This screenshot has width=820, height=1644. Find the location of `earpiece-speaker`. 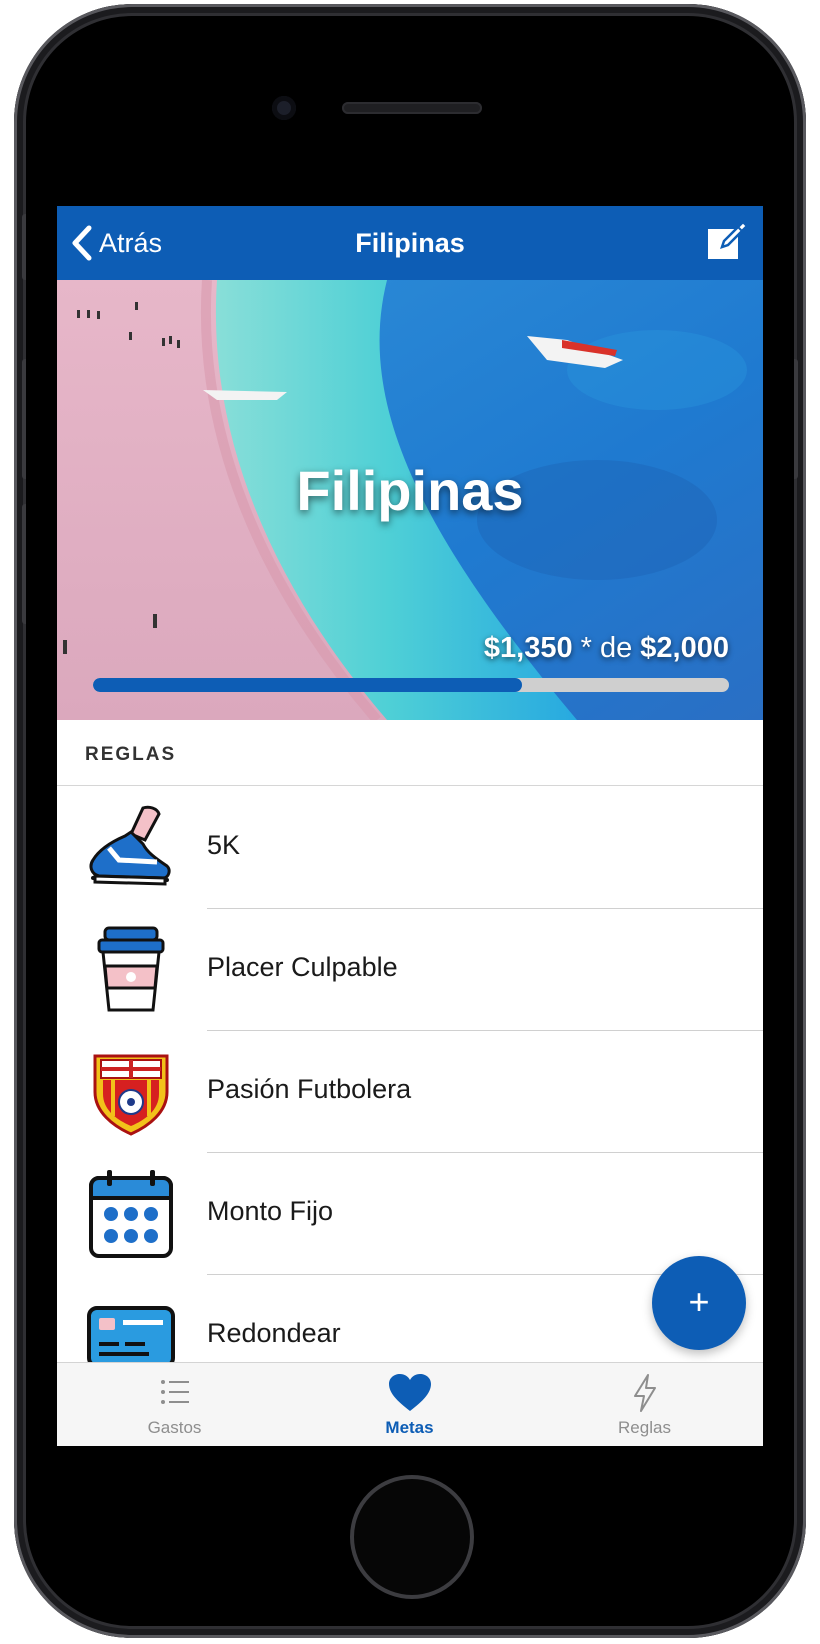

earpiece-speaker is located at coordinates (412, 108).